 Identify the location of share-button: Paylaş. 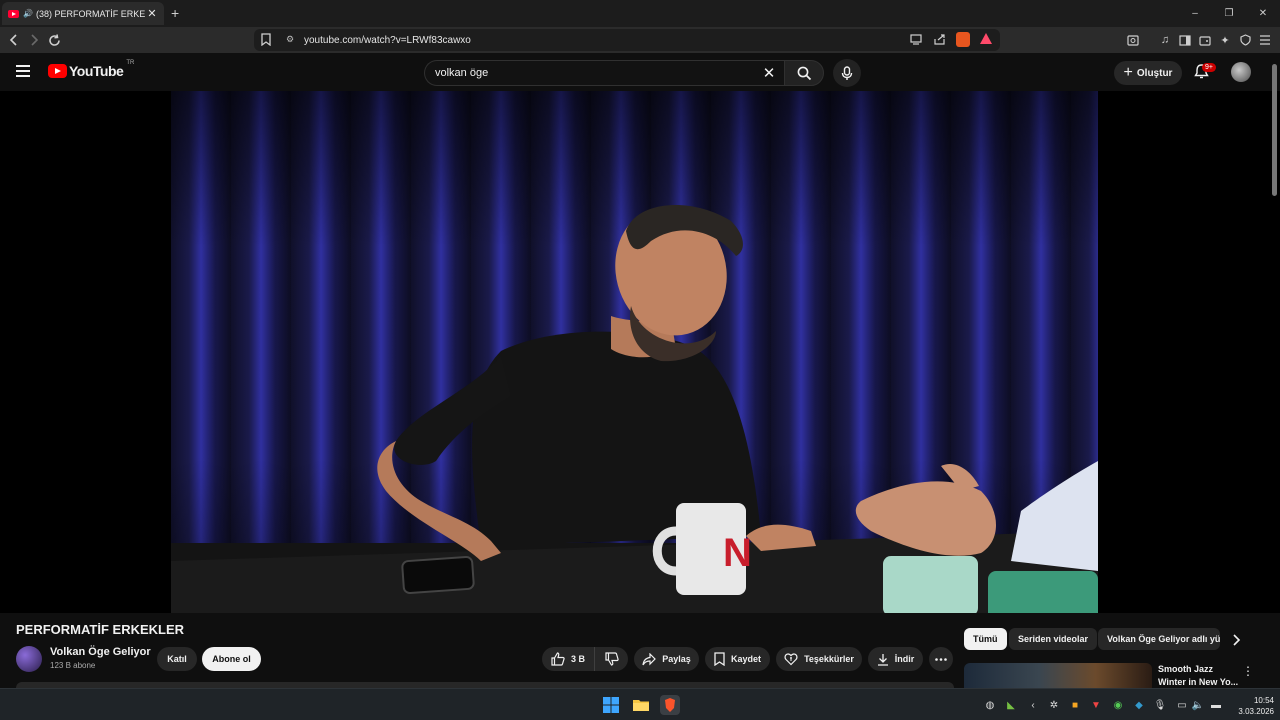
(666, 659).